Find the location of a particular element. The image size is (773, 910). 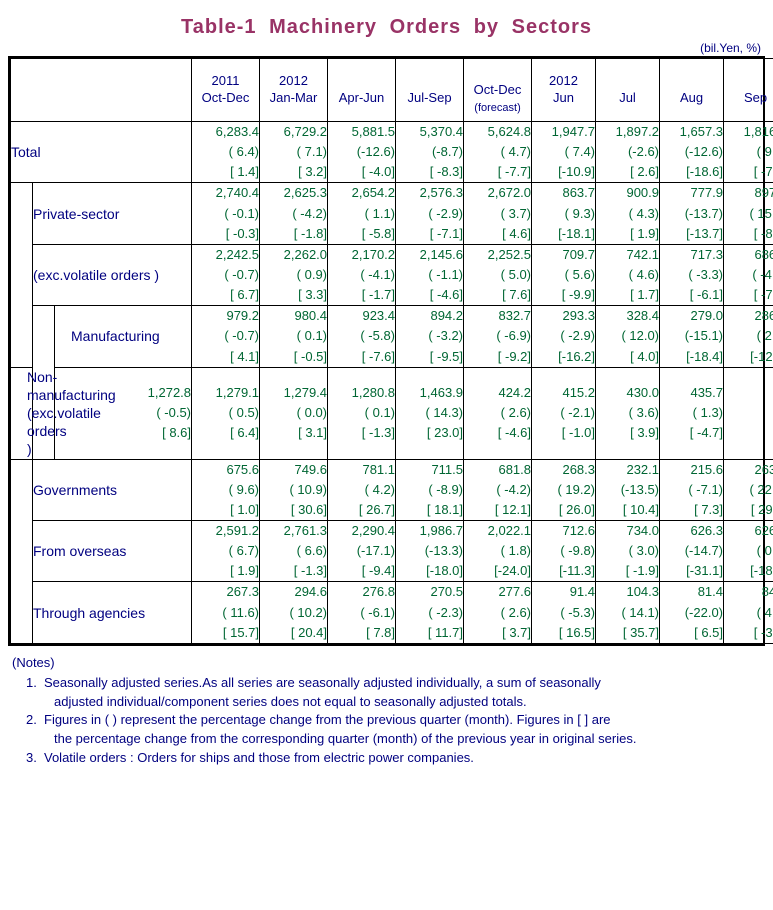

cell-governments-7: 215.6 ( -7.1) [ 7.3] is located at coordinates (692, 490).